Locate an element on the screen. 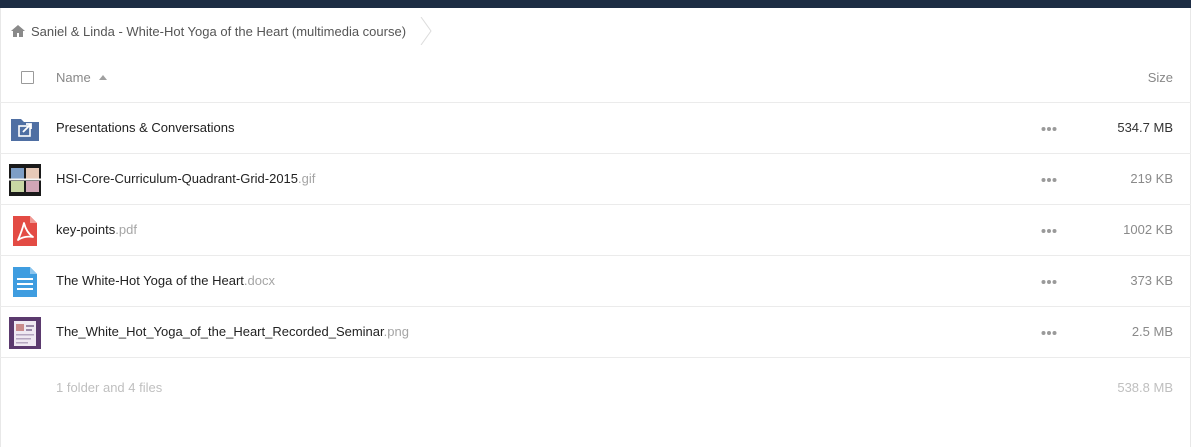 The image size is (1191, 447). sort-ascending-icon is located at coordinates (102, 77).